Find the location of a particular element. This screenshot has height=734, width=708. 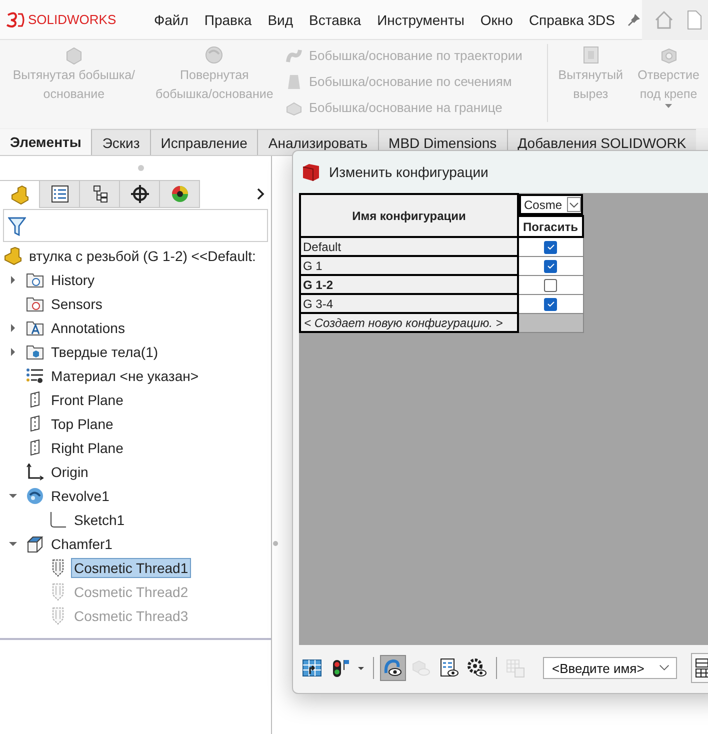

part-eye-icon is located at coordinates (393, 668).